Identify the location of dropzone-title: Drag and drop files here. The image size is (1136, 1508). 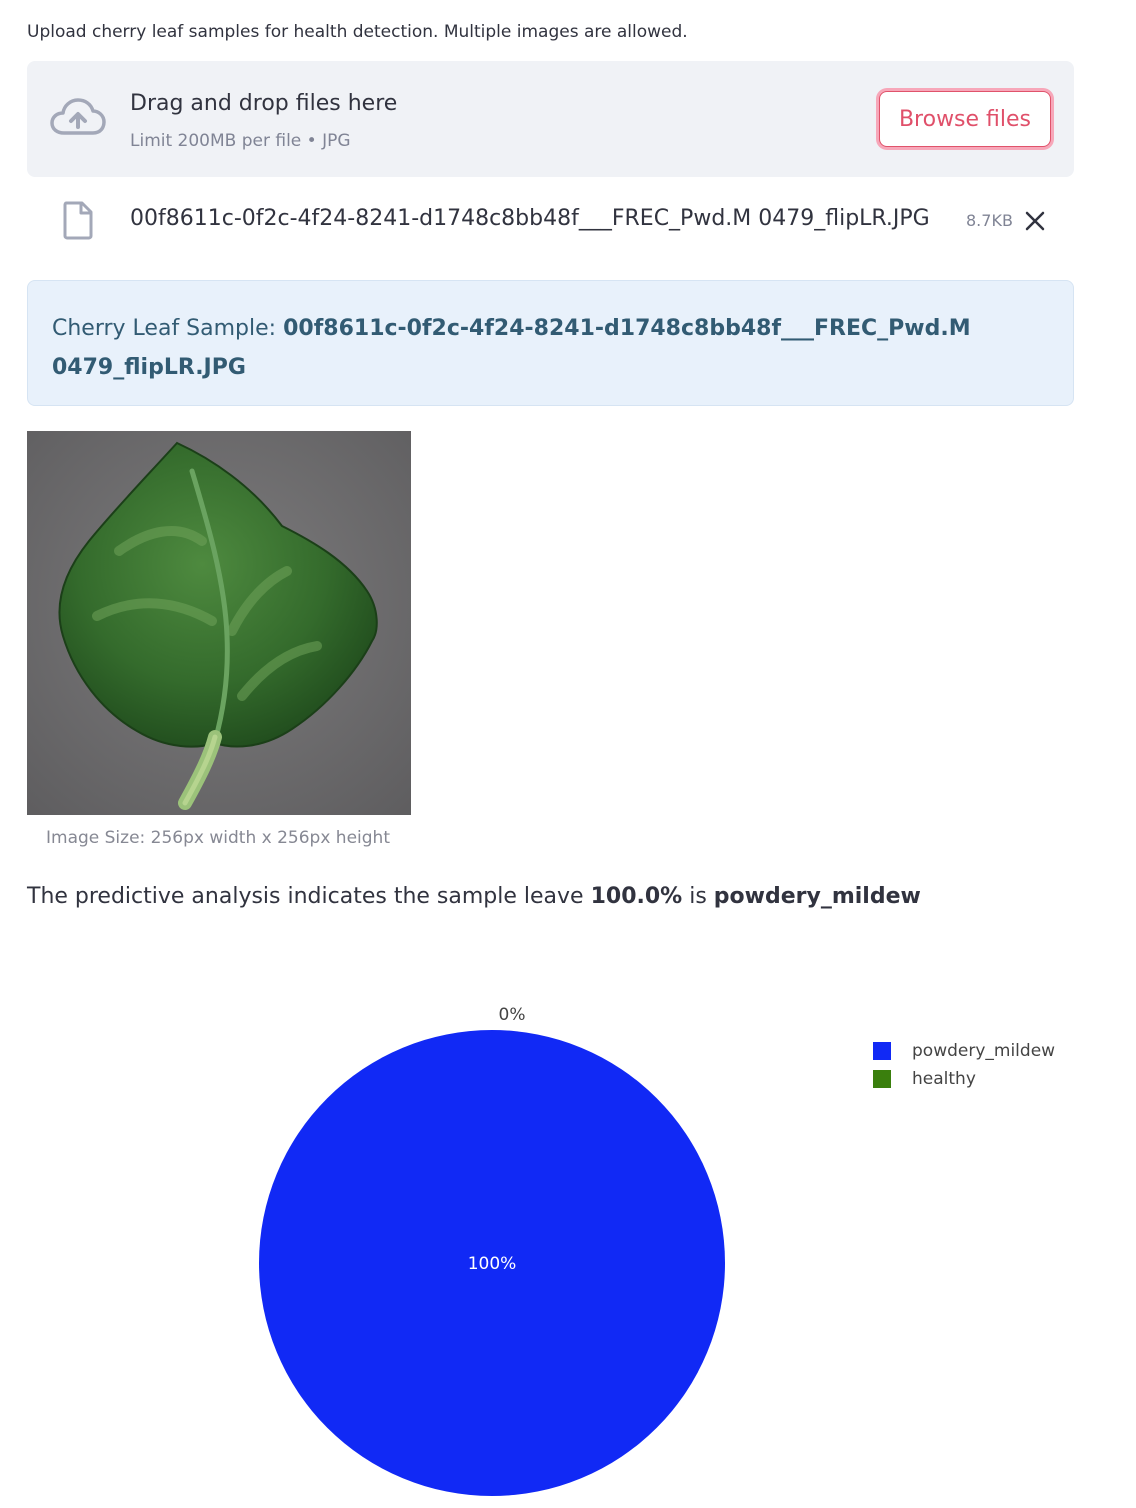
(264, 103).